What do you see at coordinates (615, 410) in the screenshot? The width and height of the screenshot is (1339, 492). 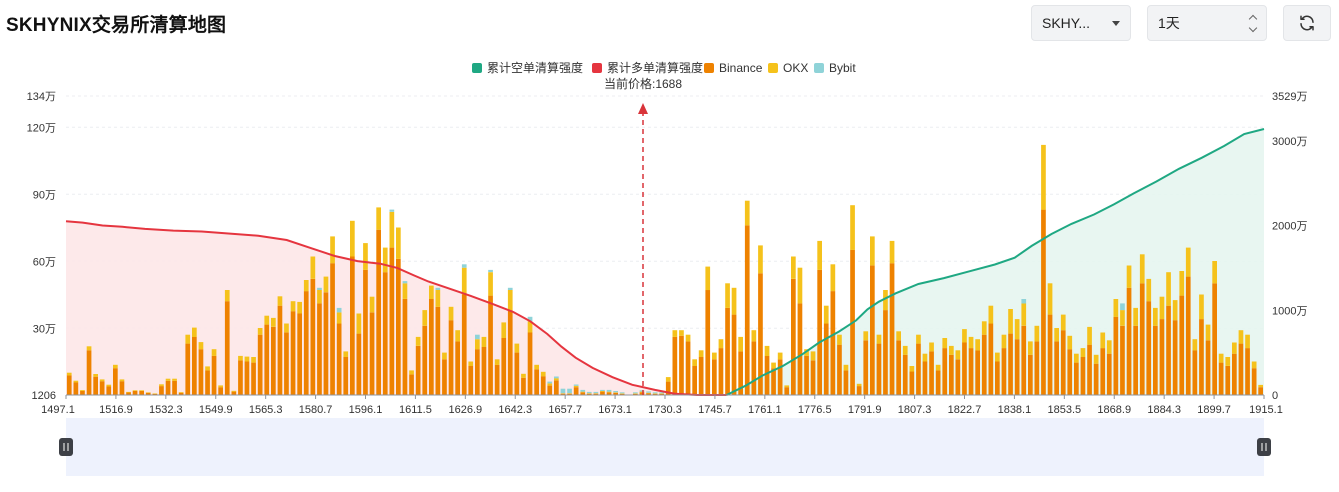 I see `x-tick-label: 1673.1` at bounding box center [615, 410].